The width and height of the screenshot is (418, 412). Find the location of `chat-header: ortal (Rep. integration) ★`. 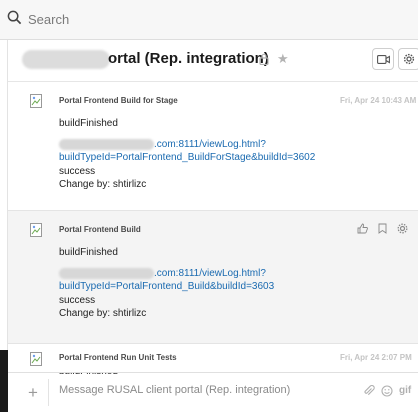

chat-header: ortal (Rep. integration) ★ is located at coordinates (213, 61).